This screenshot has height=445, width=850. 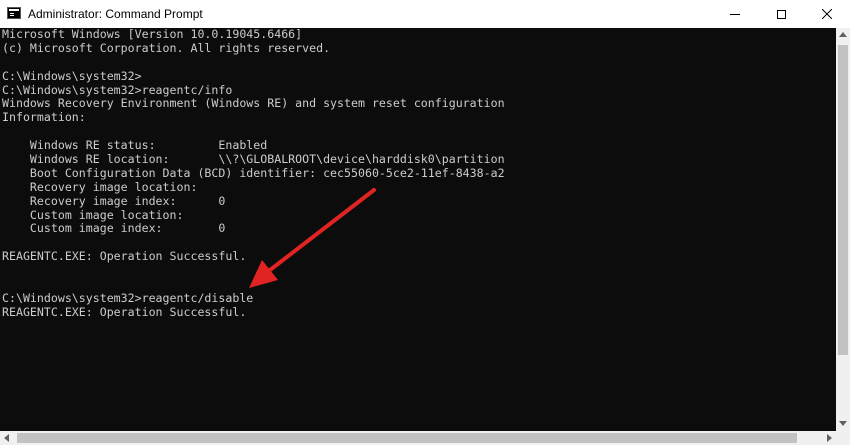 I want to click on chevron-left-icon, so click(x=6, y=438).